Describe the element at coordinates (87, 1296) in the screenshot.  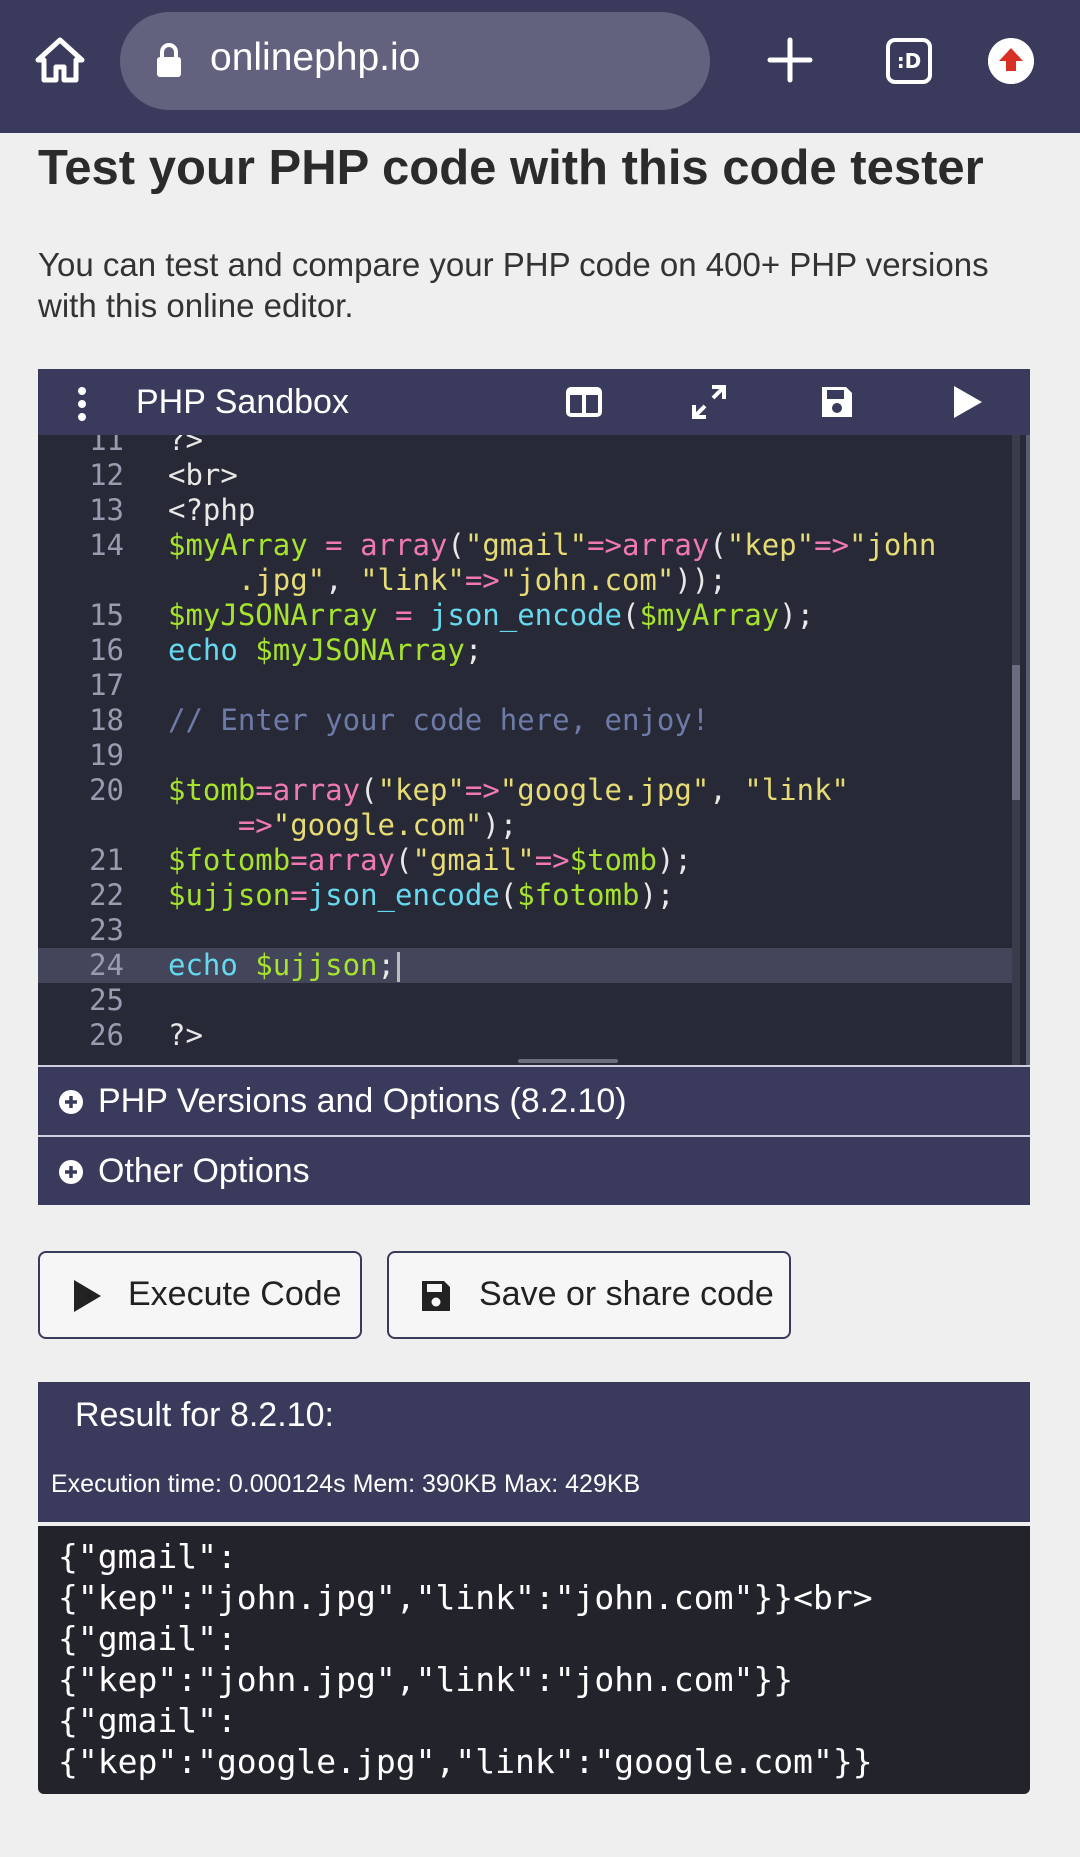
I see `play-icon` at that location.